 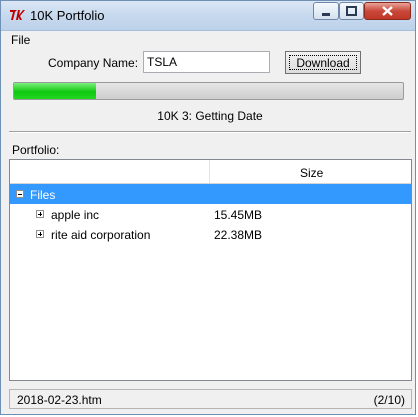 I want to click on maximize-button, so click(x=351, y=11).